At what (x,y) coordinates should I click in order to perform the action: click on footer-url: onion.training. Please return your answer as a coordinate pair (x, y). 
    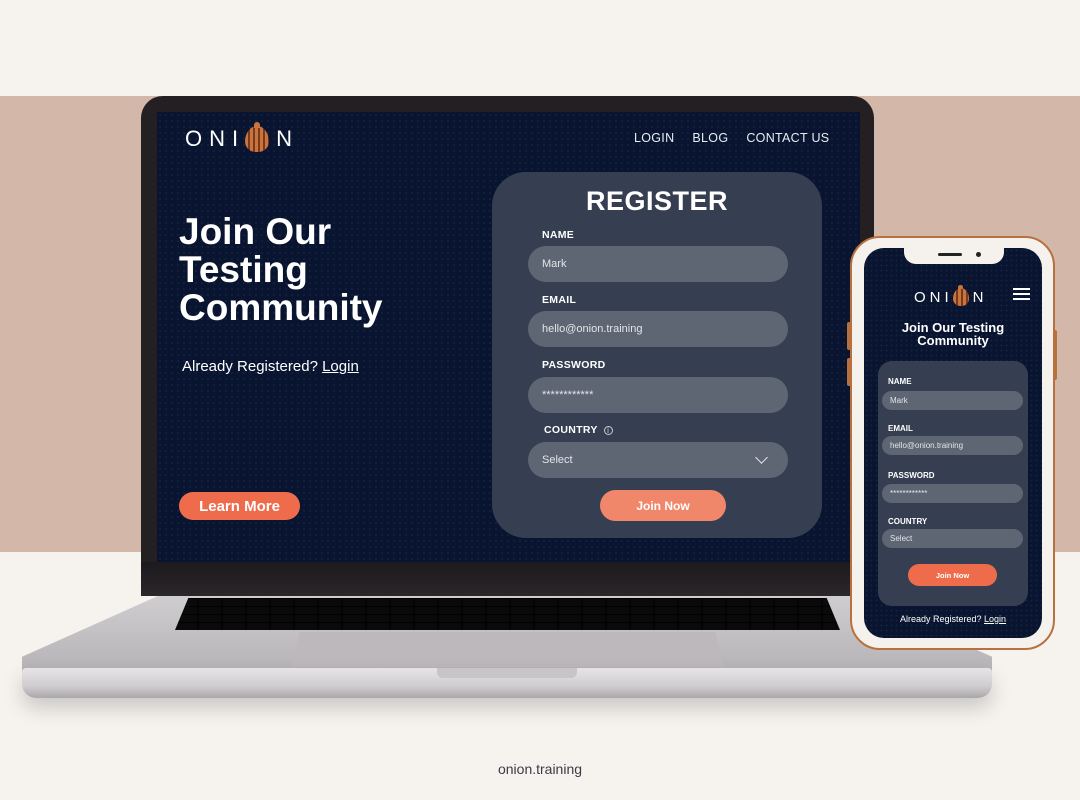
    Looking at the image, I should click on (540, 769).